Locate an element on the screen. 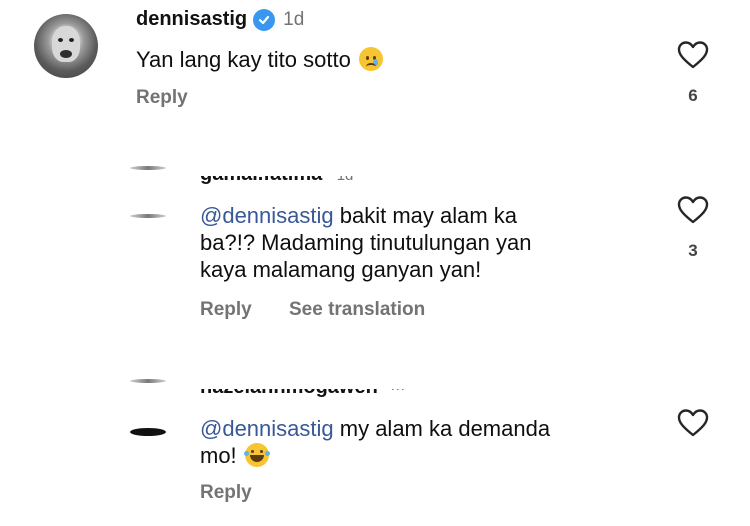  avatar-mouth is located at coordinates (66, 54).